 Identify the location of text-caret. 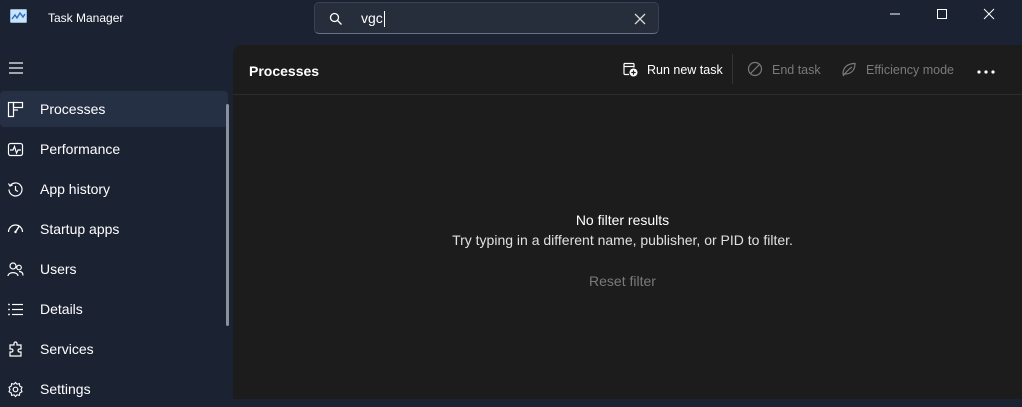
(384, 19).